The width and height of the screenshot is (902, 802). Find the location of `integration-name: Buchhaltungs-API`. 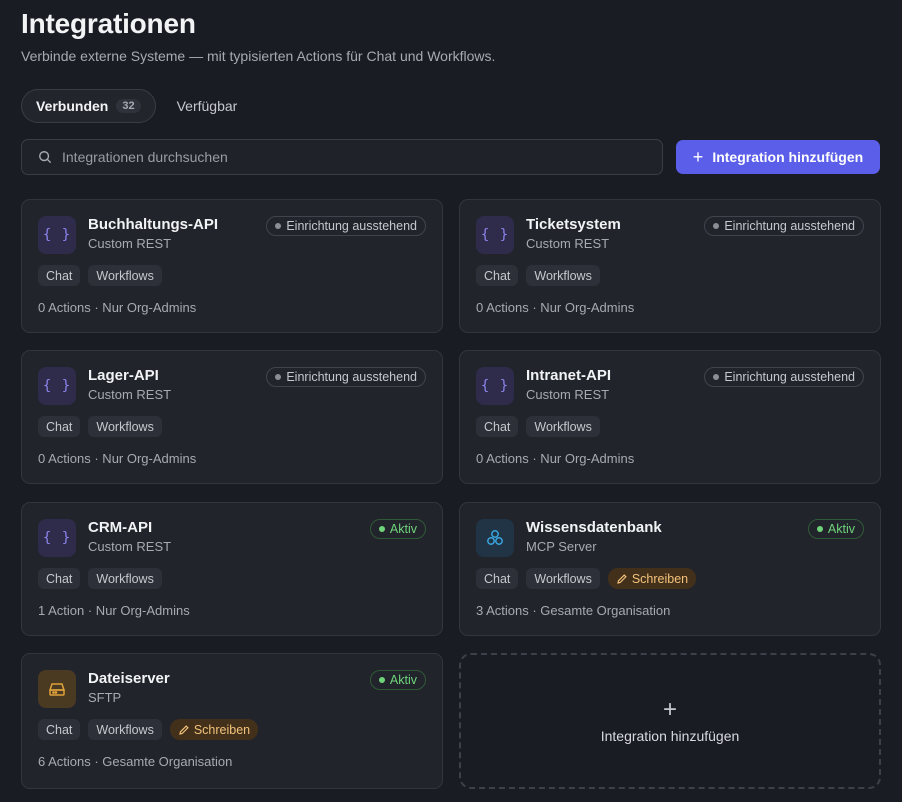

integration-name: Buchhaltungs-API is located at coordinates (153, 224).